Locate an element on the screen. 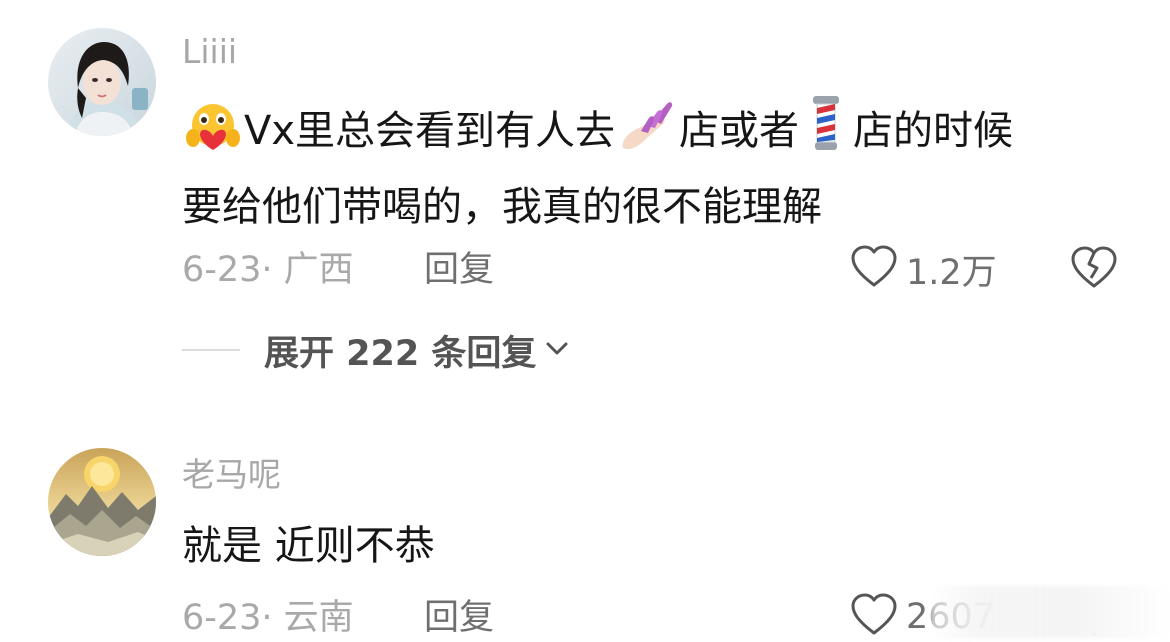  dislike-button is located at coordinates (1095, 269).